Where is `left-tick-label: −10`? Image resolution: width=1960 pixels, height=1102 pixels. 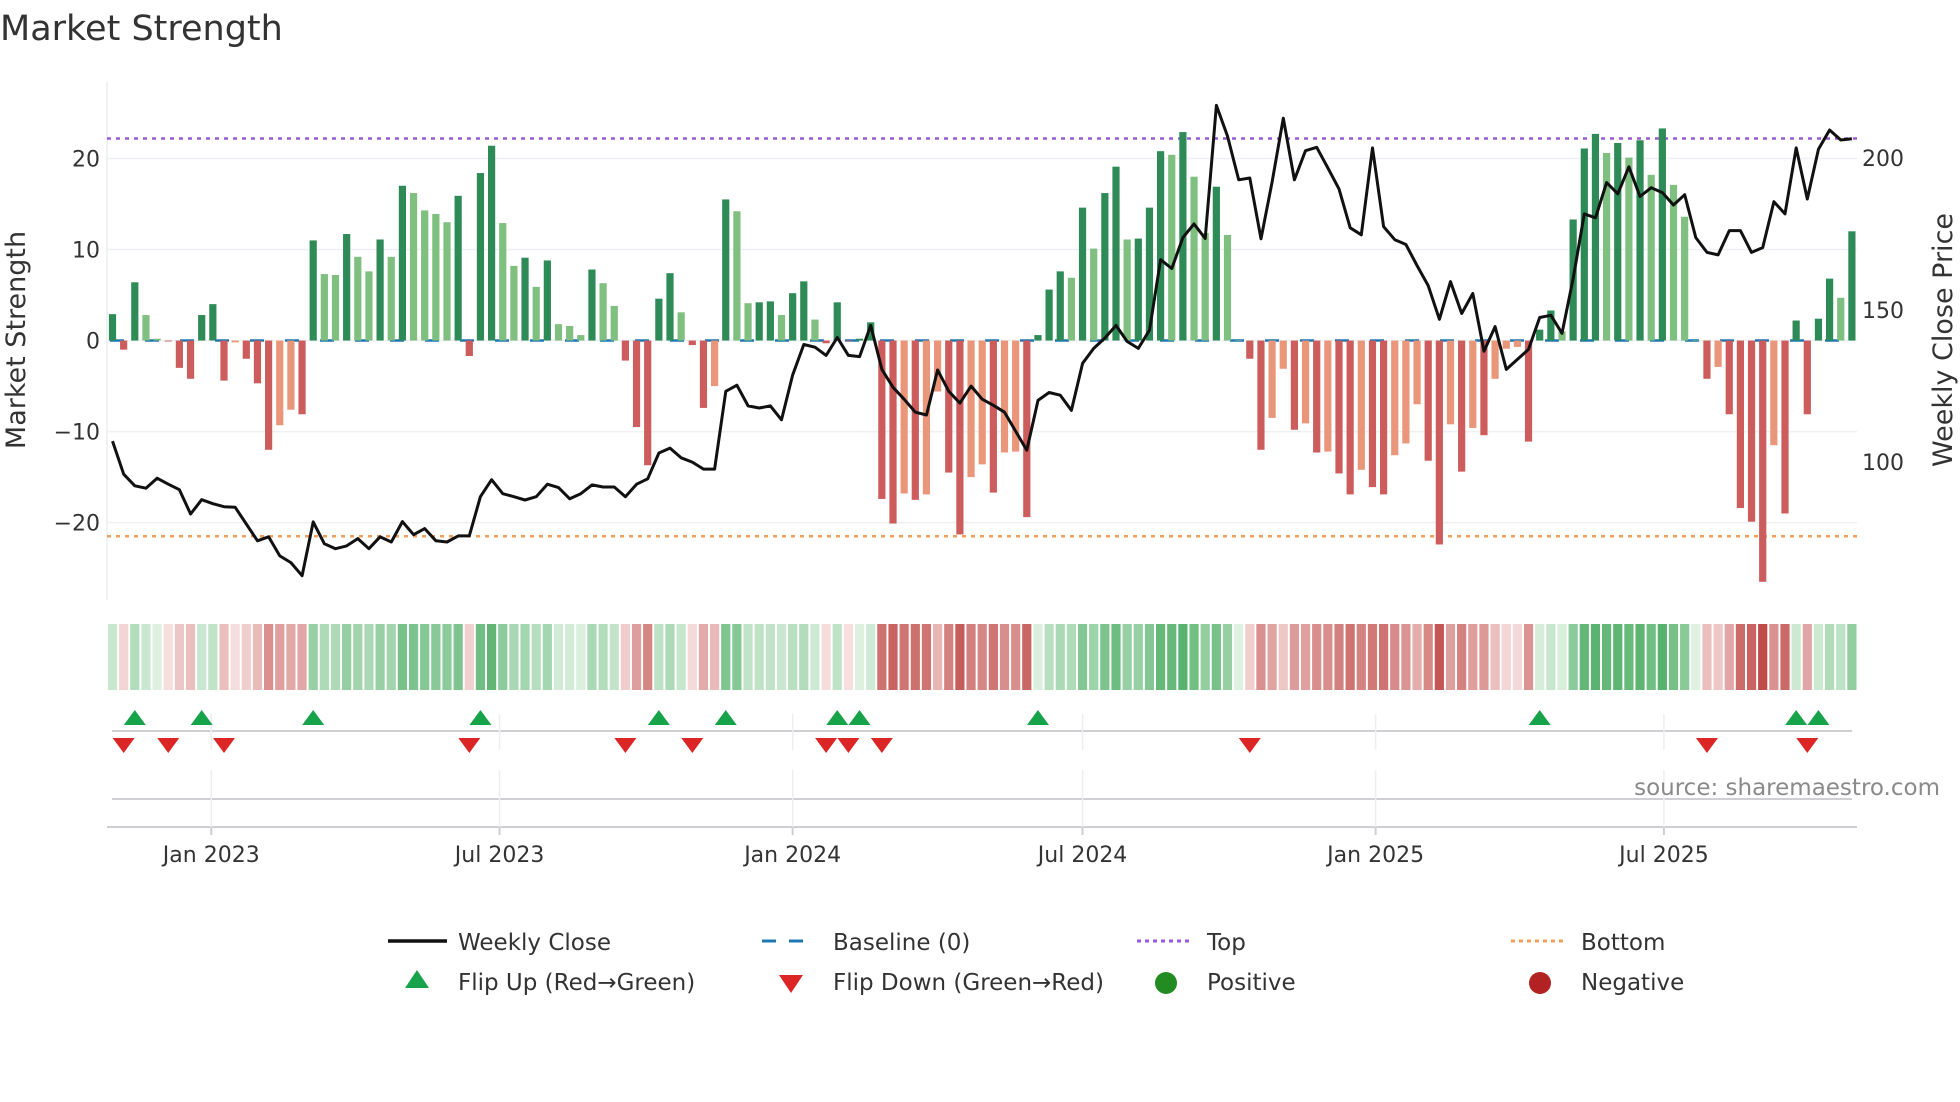
left-tick-label: −10 is located at coordinates (77, 433).